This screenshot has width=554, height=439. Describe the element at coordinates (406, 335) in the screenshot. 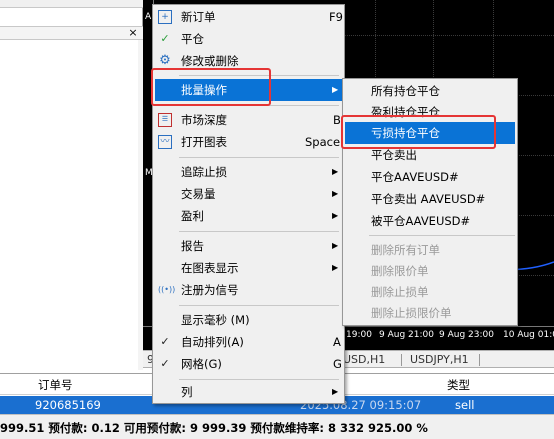

I see `time-label: 9 Aug 21:00` at that location.